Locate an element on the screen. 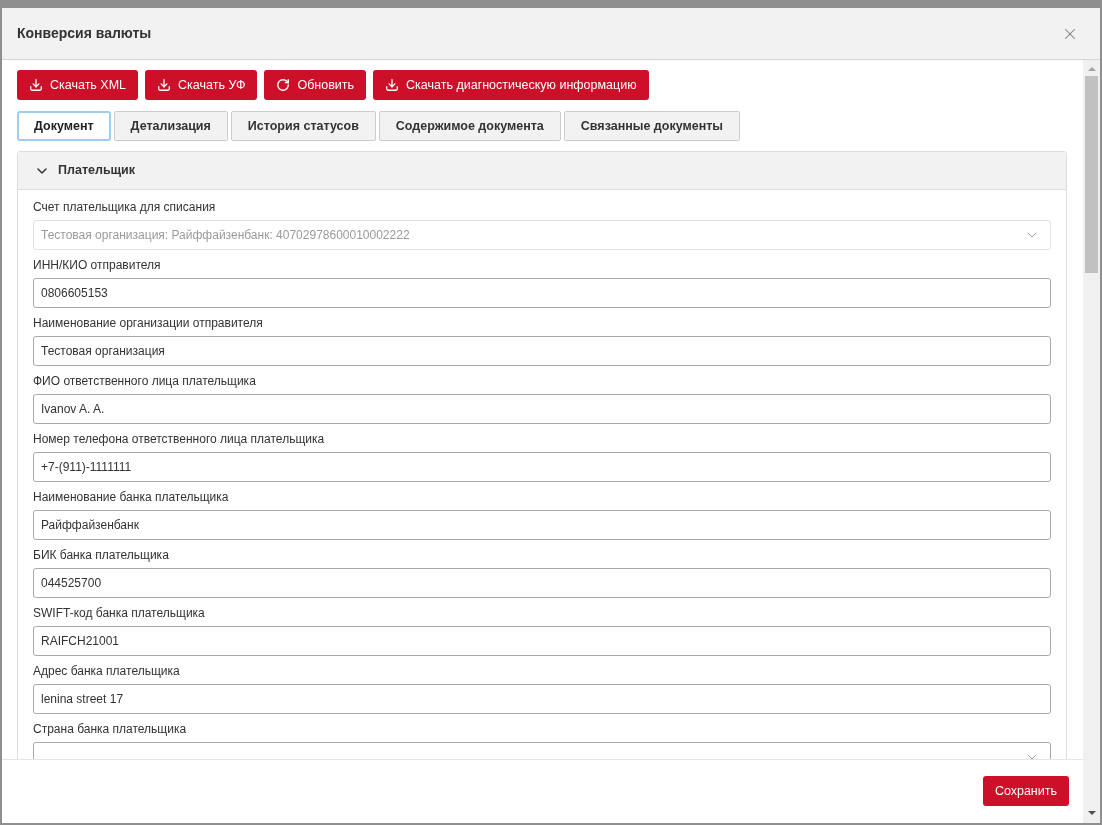 This screenshot has width=1102, height=825. tab: Связанные документы is located at coordinates (651, 126).